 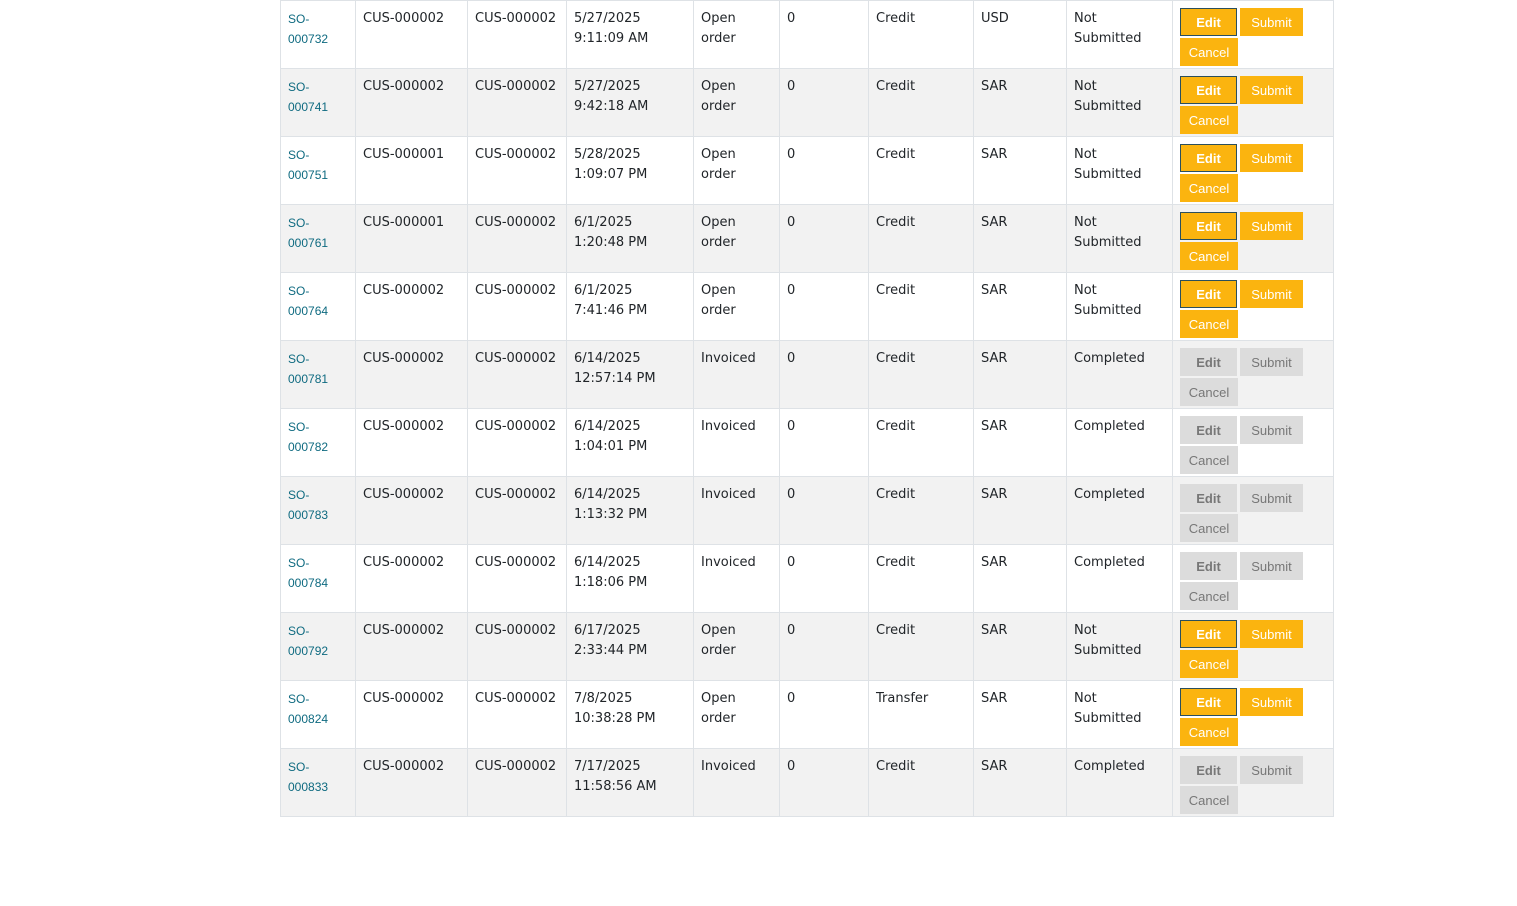 What do you see at coordinates (308, 29) in the screenshot?
I see `order-id-link: SO-000732` at bounding box center [308, 29].